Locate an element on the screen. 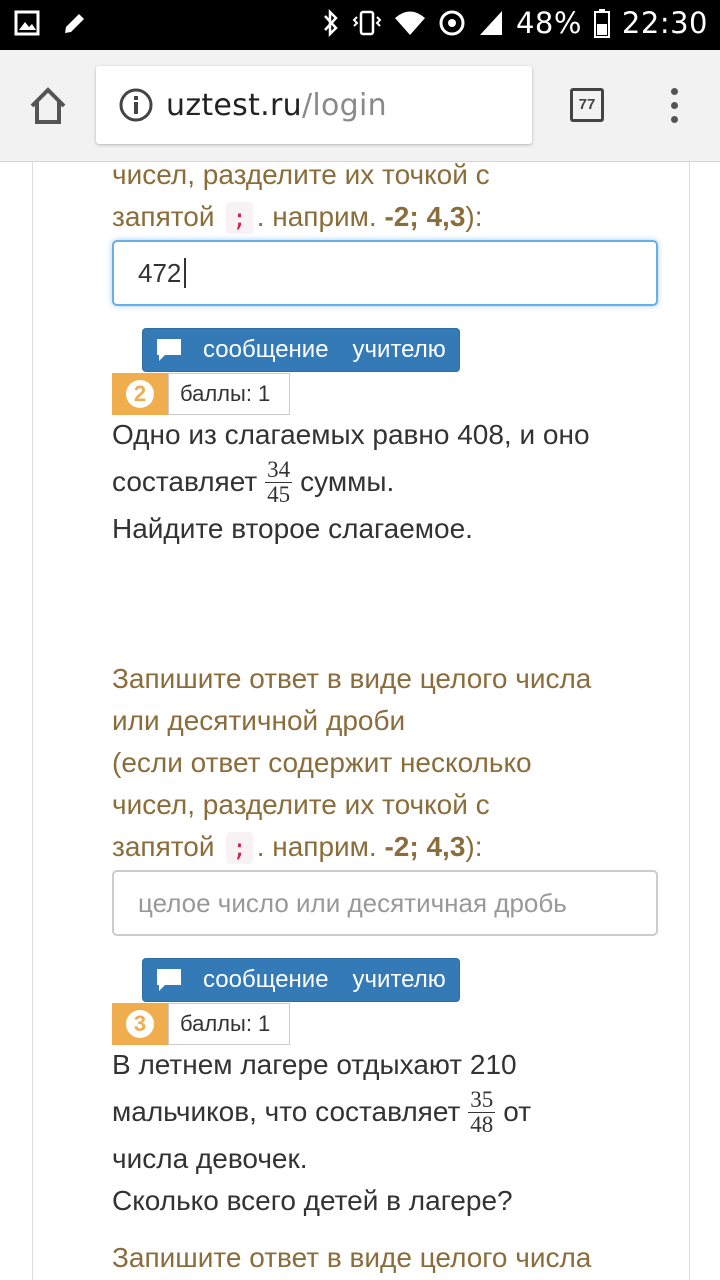 The width and height of the screenshot is (720, 1280). vibrate-icon is located at coordinates (367, 23).